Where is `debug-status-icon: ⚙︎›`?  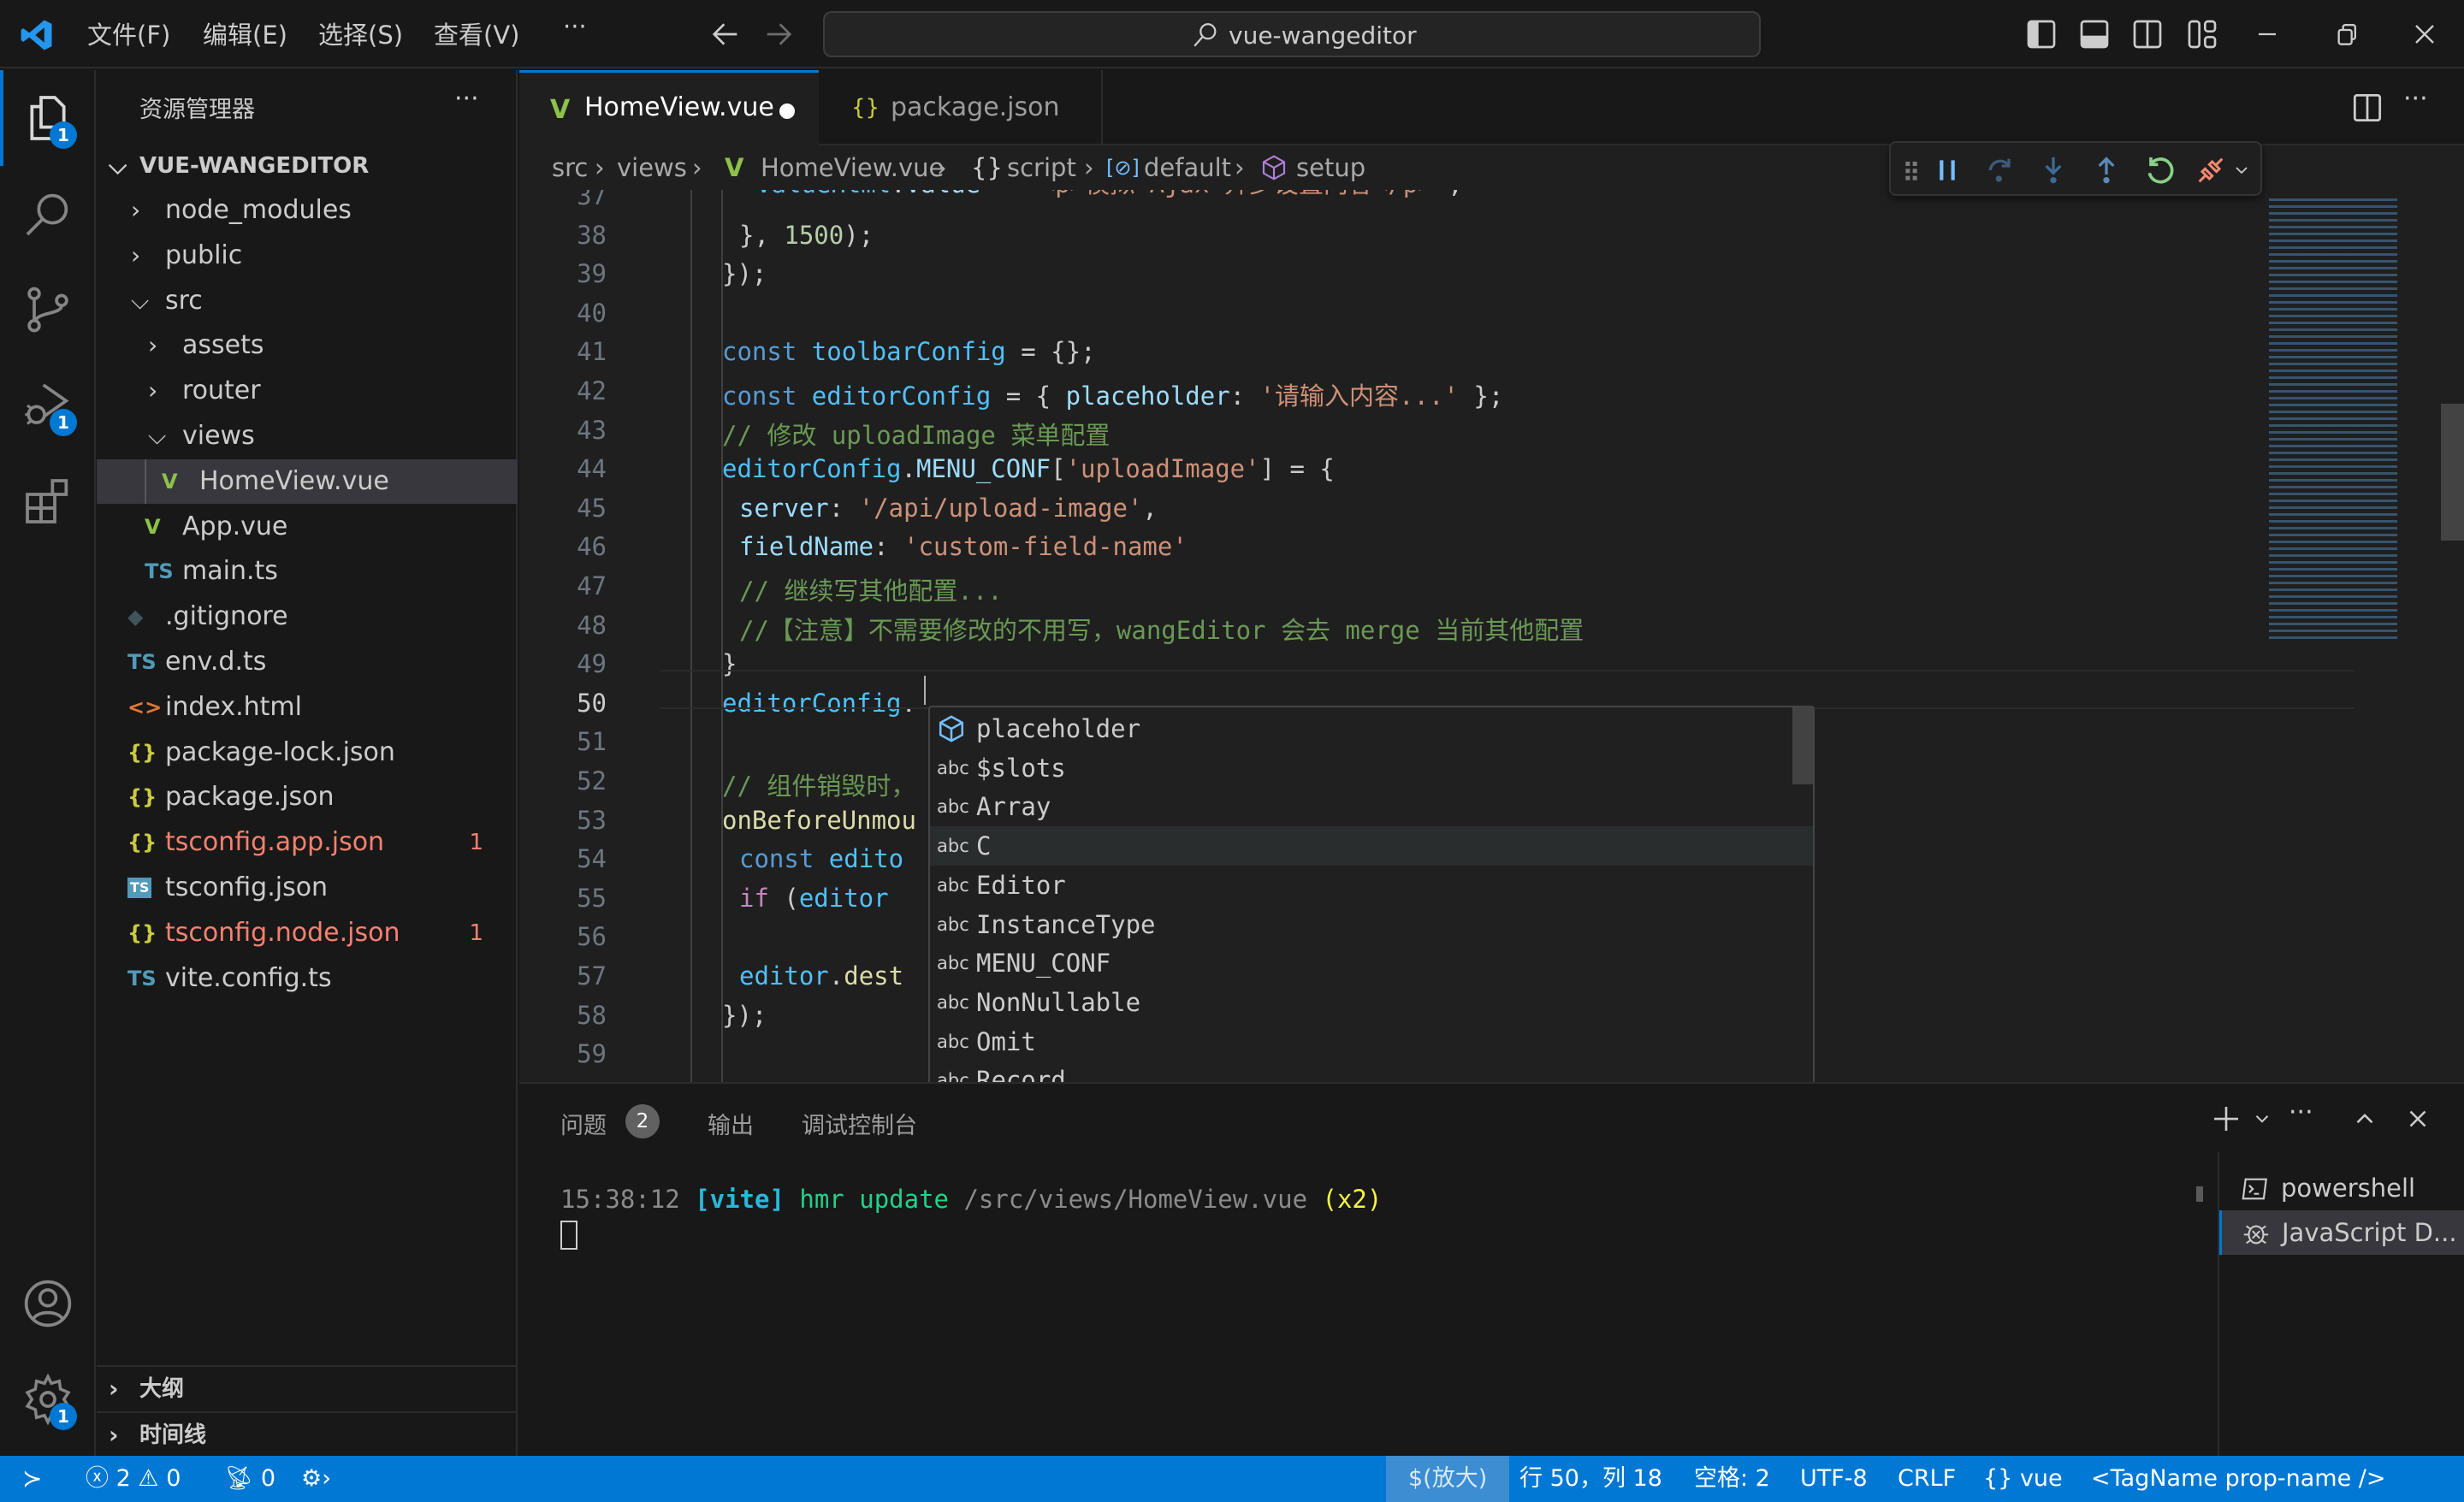
debug-status-icon: ⚙︎› is located at coordinates (316, 1479).